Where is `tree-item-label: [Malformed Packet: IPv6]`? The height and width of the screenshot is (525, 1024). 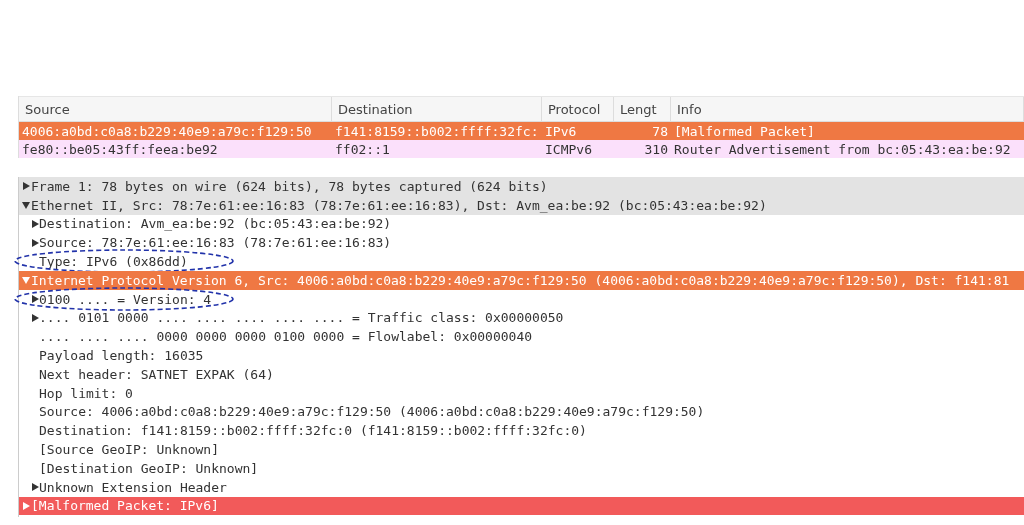
tree-item-label: [Malformed Packet: IPv6] is located at coordinates (125, 506).